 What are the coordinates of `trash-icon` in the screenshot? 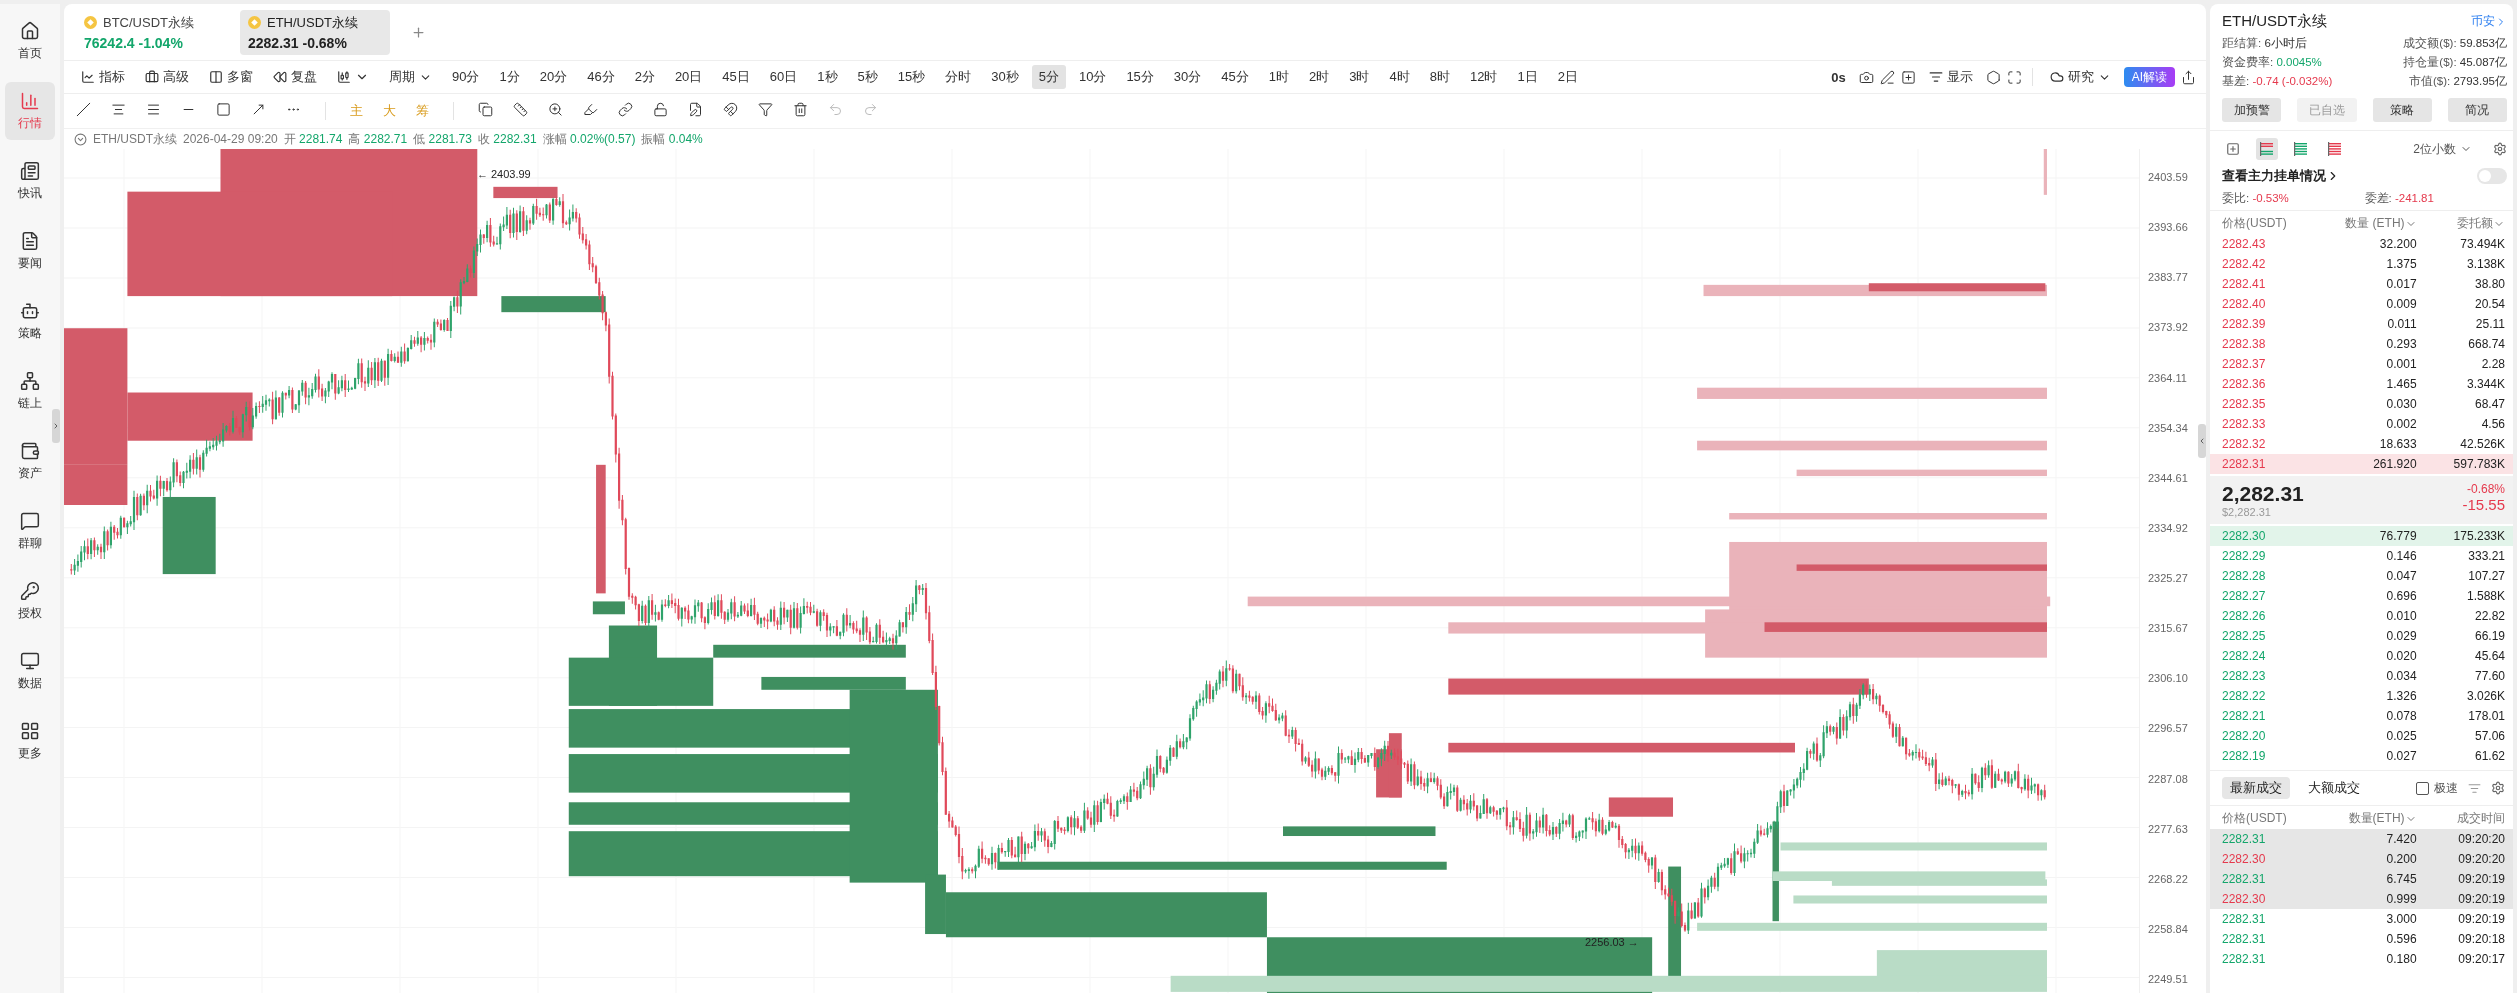 It's located at (800, 109).